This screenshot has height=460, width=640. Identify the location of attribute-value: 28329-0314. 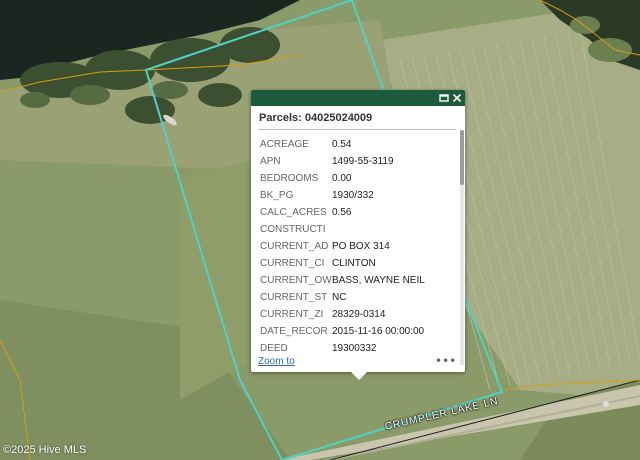
(359, 314).